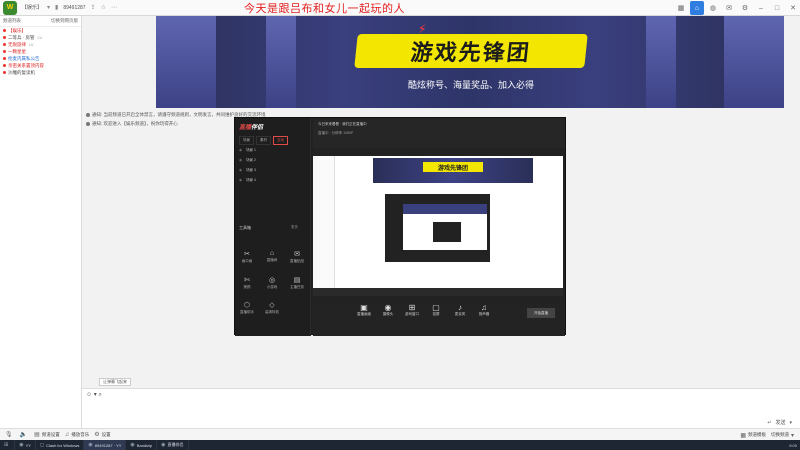 The height and width of the screenshot is (450, 800). I want to click on channel-item: 二等兵 · 房管 LV, so click(40, 37).